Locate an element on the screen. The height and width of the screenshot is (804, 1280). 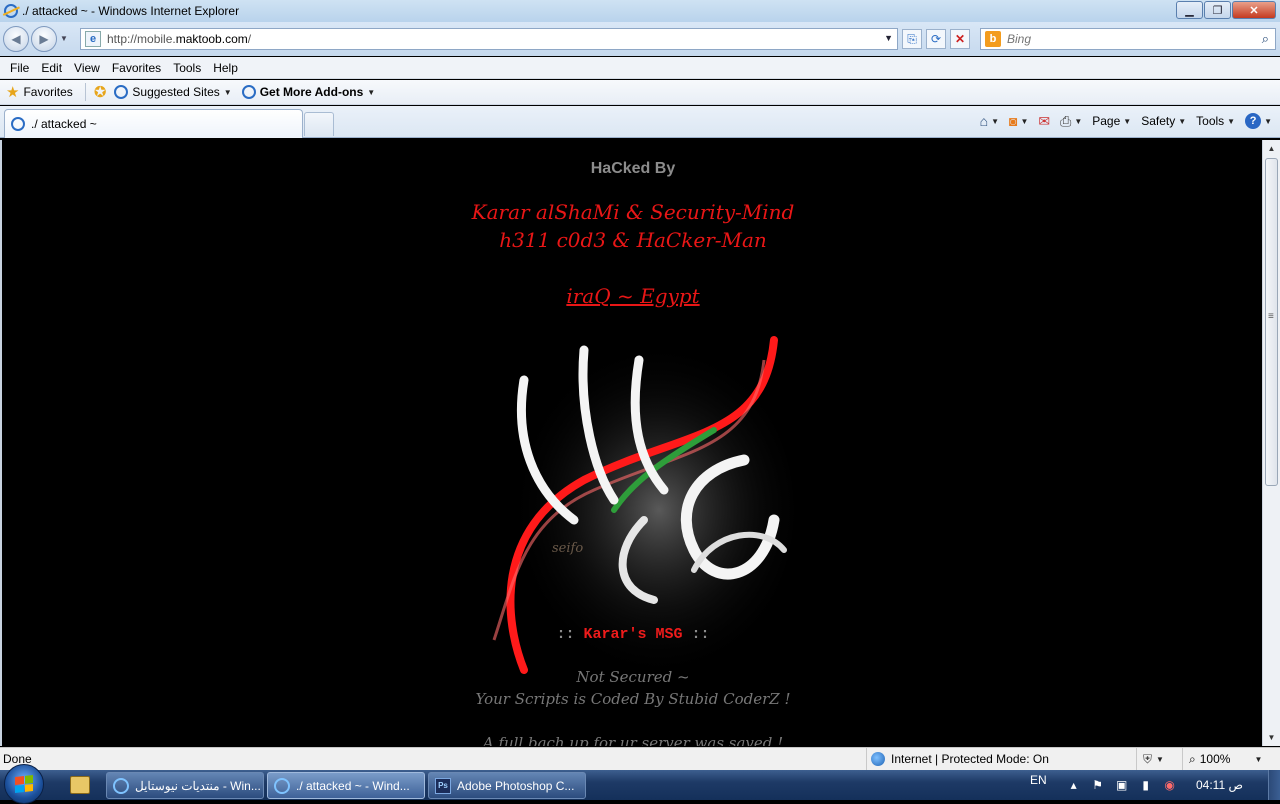
globe-icon is located at coordinates (878, 759).